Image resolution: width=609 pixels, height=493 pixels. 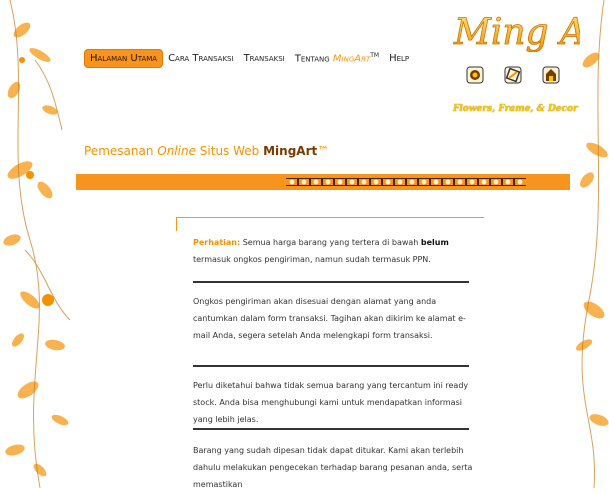 I want to click on title-brand-art: Art, so click(x=307, y=151).